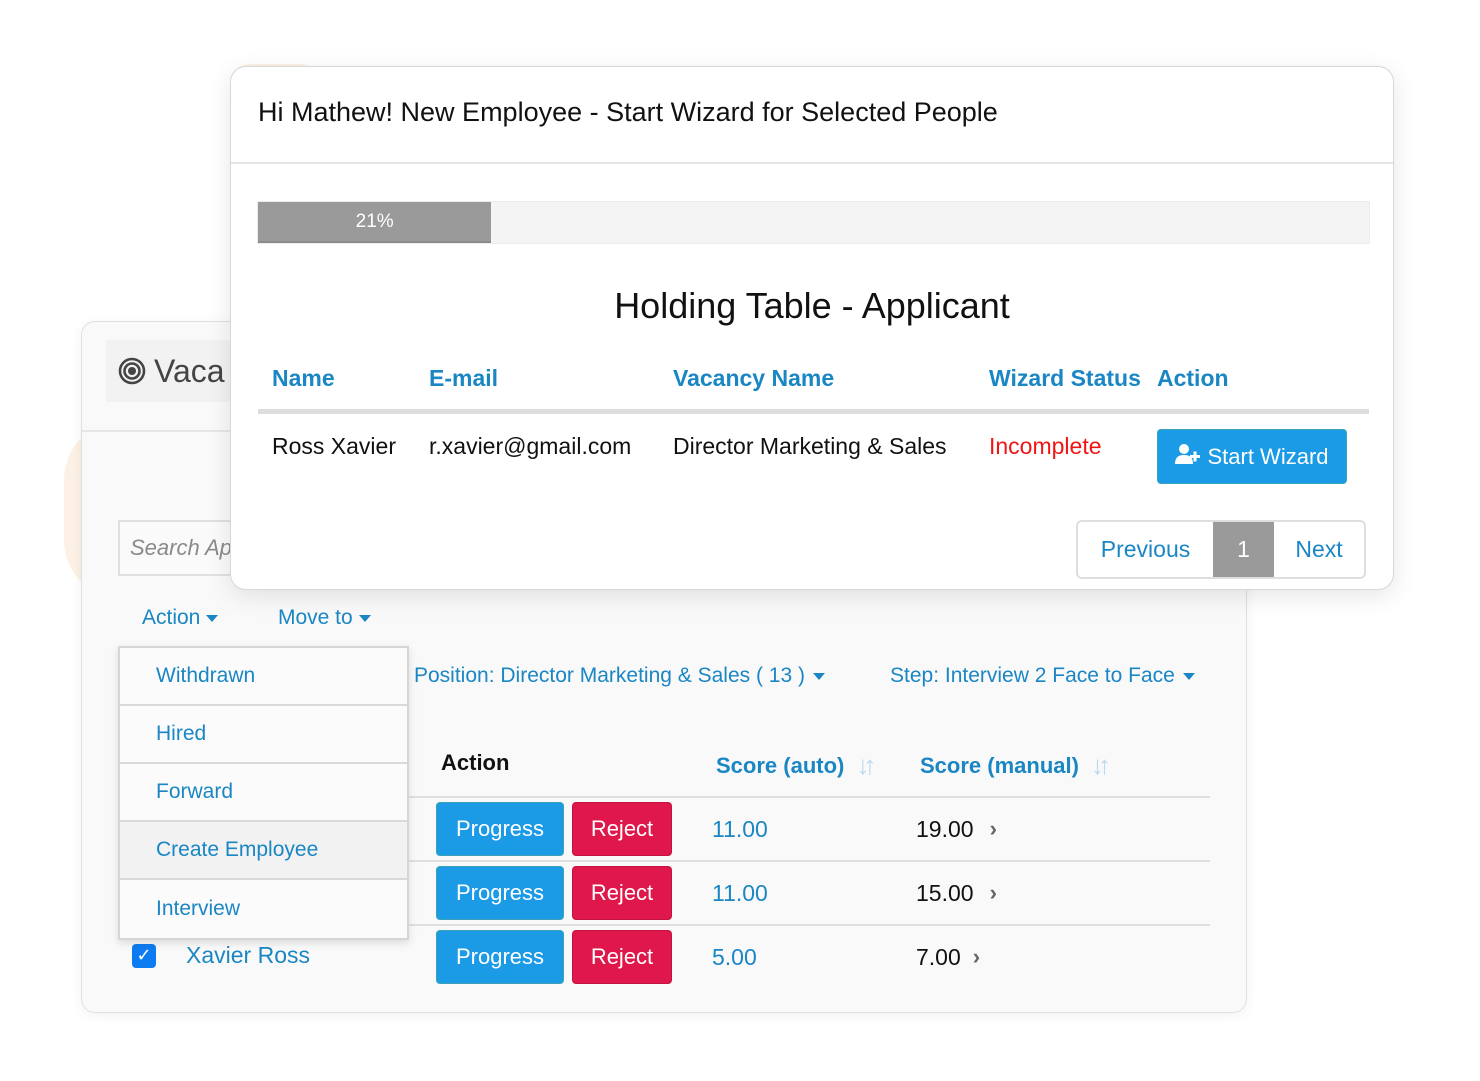 The width and height of the screenshot is (1480, 1081). What do you see at coordinates (812, 163) in the screenshot?
I see `divider` at bounding box center [812, 163].